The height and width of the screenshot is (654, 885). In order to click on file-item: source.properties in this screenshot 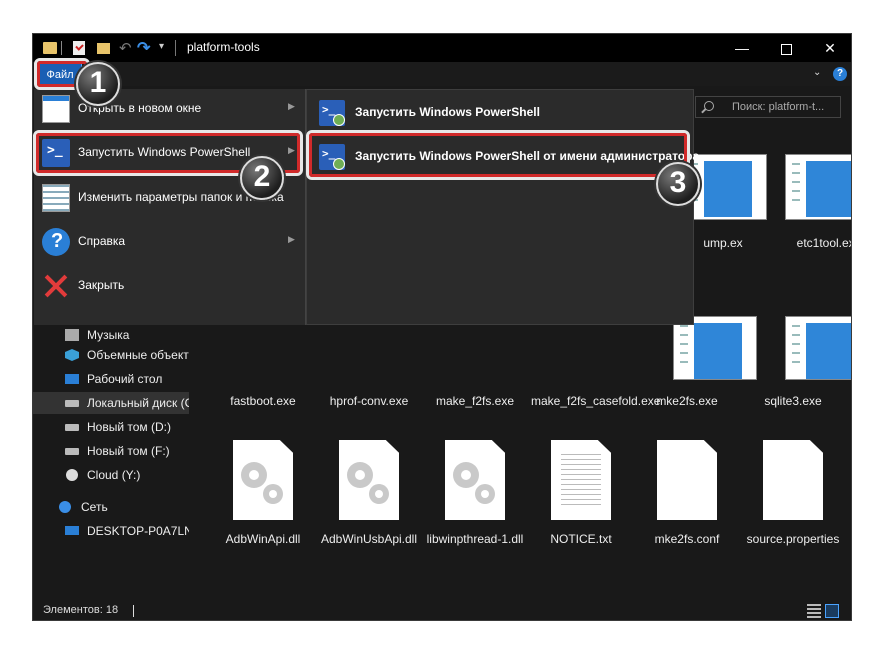, I will do `click(793, 515)`.